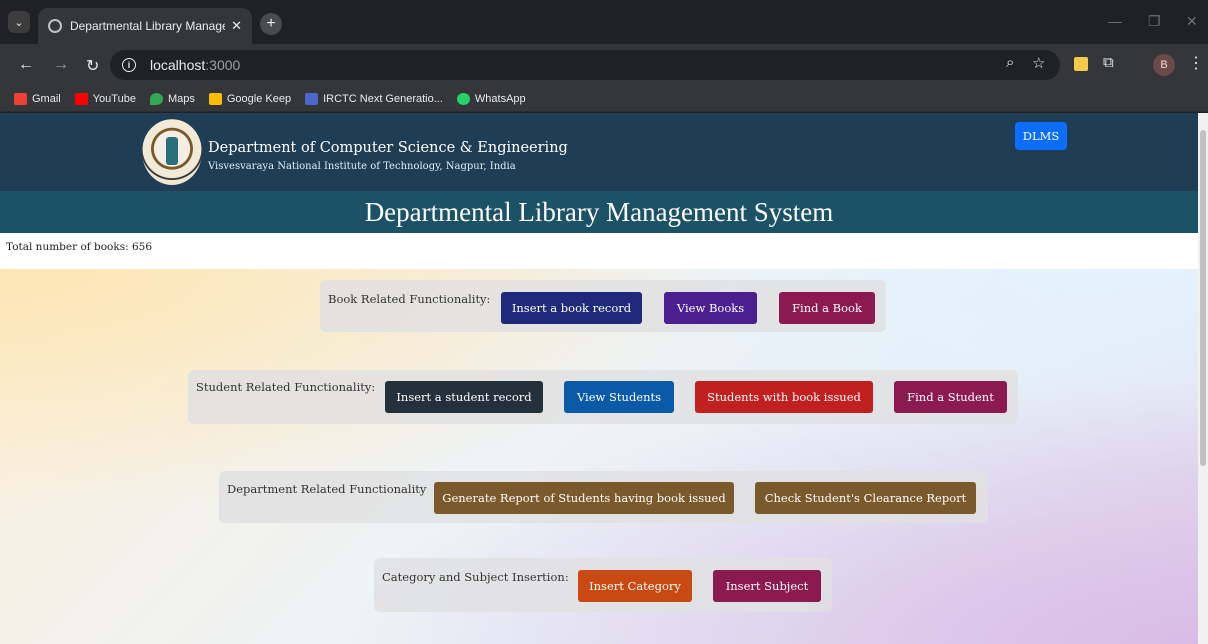 The width and height of the screenshot is (1208, 644). Describe the element at coordinates (172, 98) in the screenshot. I see `bookmark-maps: Maps` at that location.